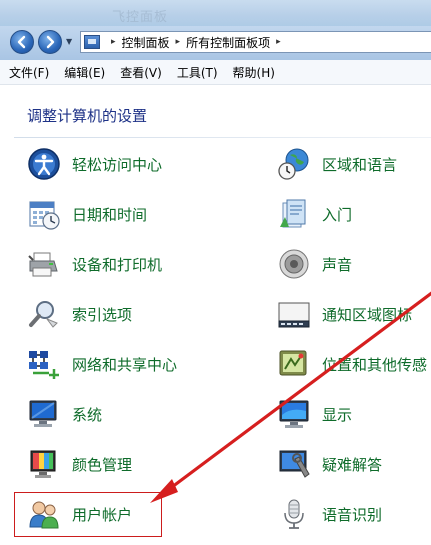 This screenshot has height=545, width=431. I want to click on menu-bar: 文件(F) 编辑(E) 查看(V) 工具(T) 帮助(H), so click(215, 72).